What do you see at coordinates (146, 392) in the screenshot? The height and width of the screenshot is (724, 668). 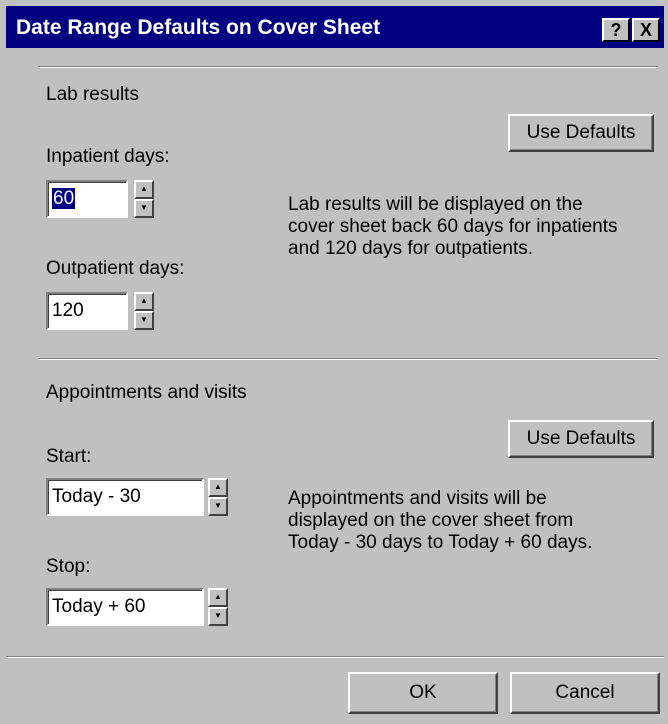 I see `appointments-heading: Appointments and visits` at bounding box center [146, 392].